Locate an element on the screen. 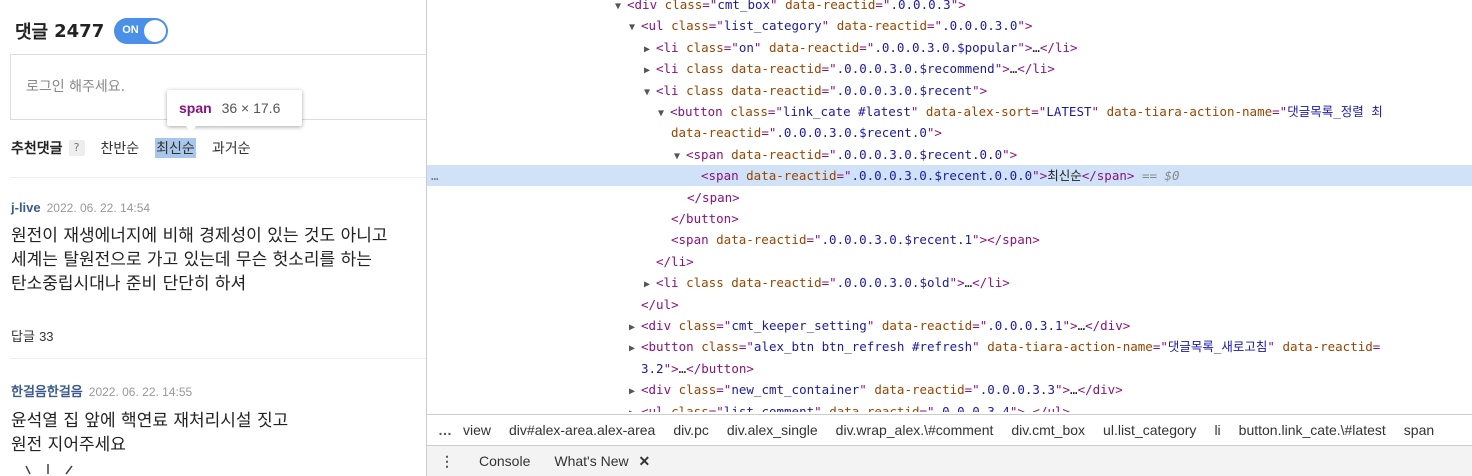 This screenshot has width=1472, height=476. comments-toggle: ON is located at coordinates (141, 31).